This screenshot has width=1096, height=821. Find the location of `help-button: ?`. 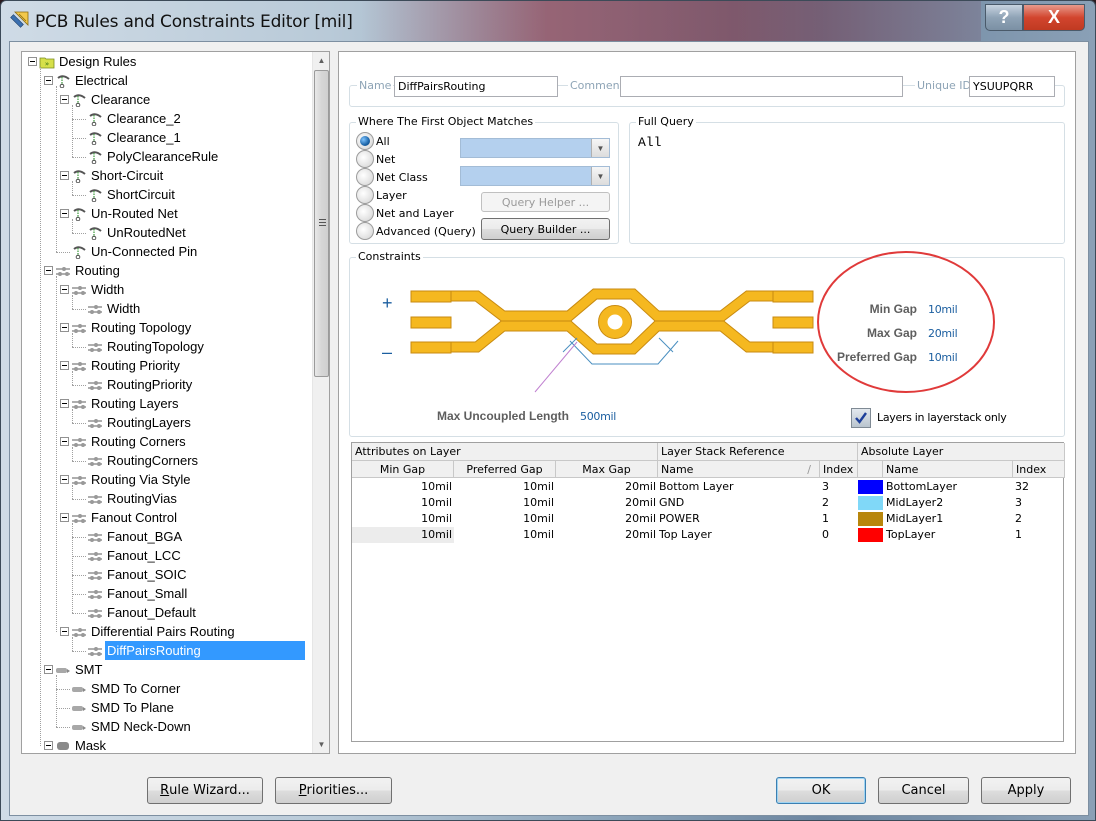

help-button: ? is located at coordinates (1004, 17).